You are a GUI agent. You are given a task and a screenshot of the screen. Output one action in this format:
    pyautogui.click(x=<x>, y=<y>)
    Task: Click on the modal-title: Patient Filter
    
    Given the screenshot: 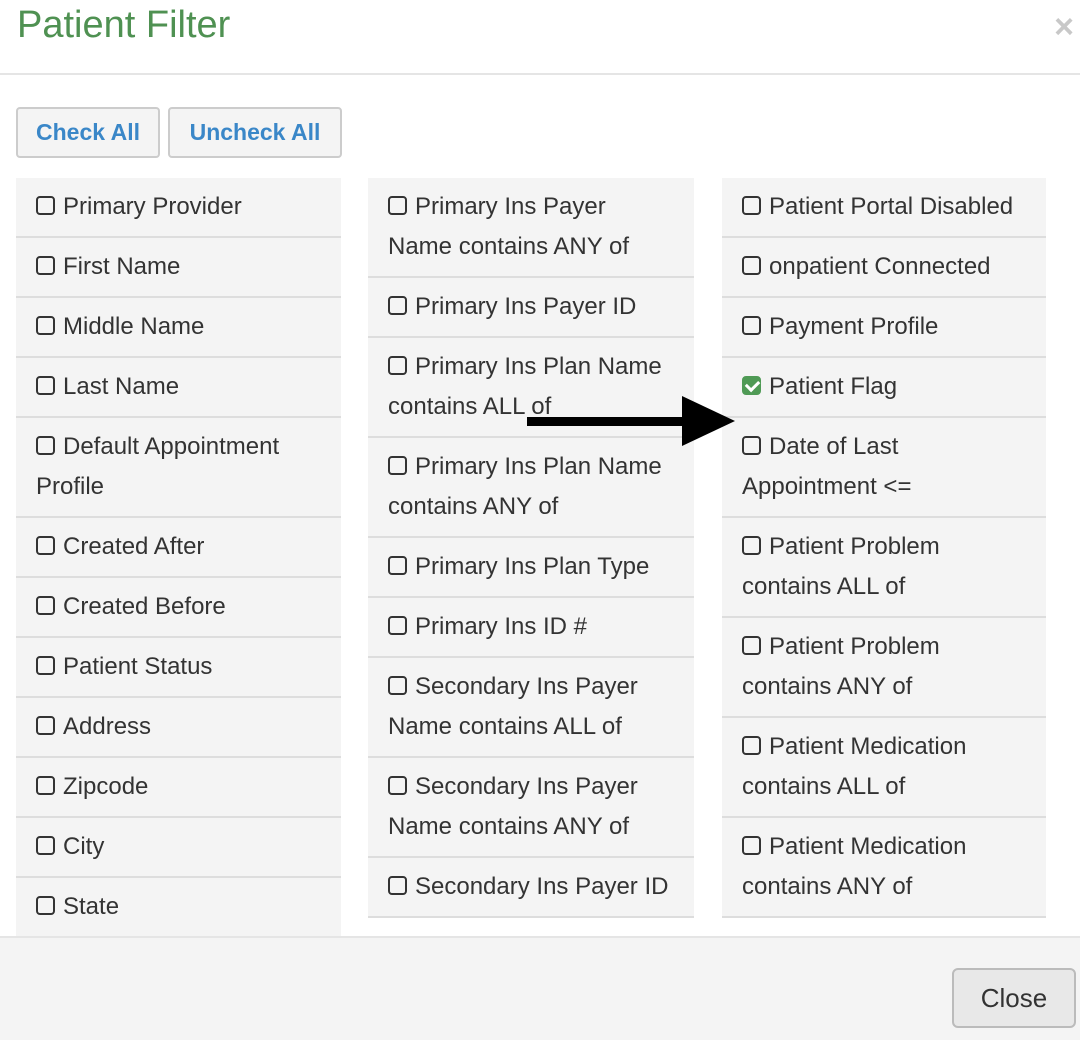 What is the action you would take?
    pyautogui.click(x=124, y=25)
    